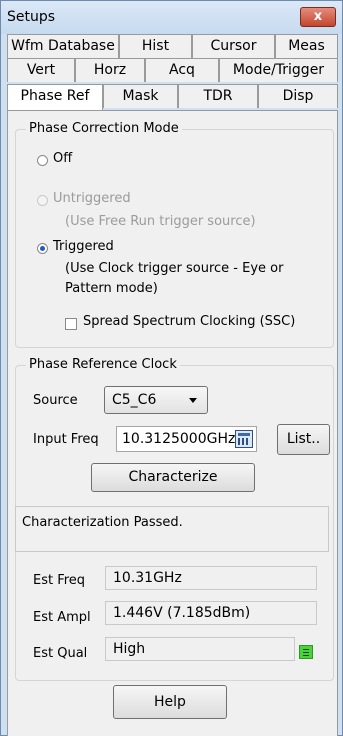 This screenshot has height=736, width=343. I want to click on est-qual-label: Est Qual, so click(60, 653).